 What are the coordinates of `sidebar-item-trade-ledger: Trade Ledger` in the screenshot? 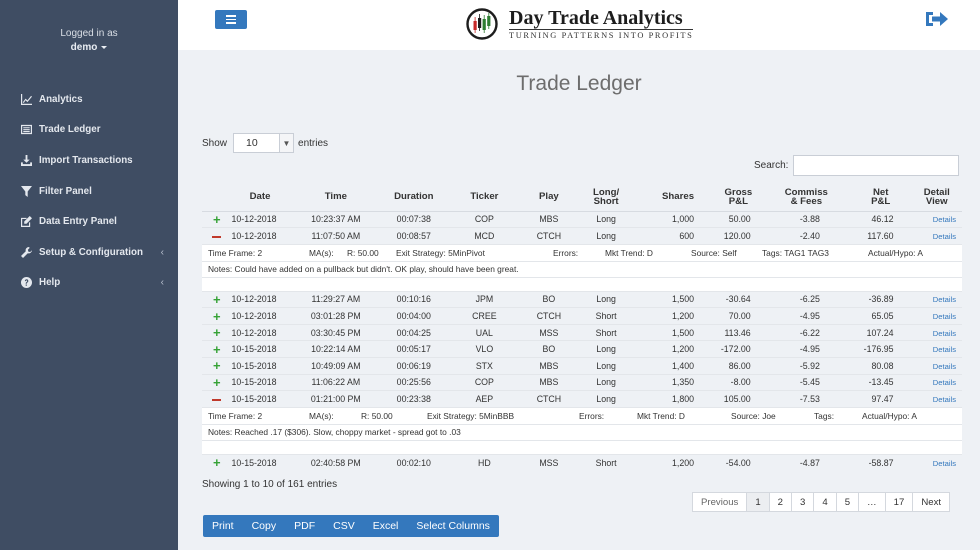 It's located at (89, 130).